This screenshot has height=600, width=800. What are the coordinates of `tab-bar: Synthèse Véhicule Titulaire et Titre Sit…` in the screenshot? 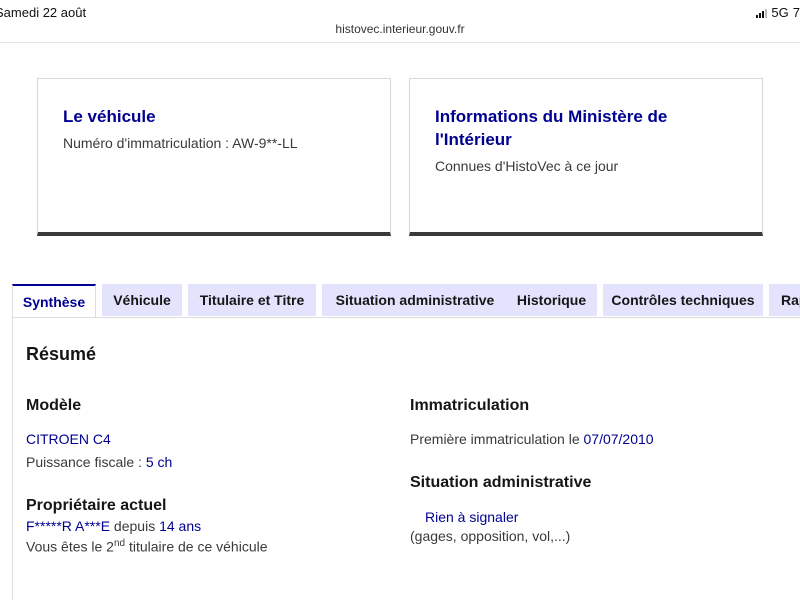 It's located at (406, 301).